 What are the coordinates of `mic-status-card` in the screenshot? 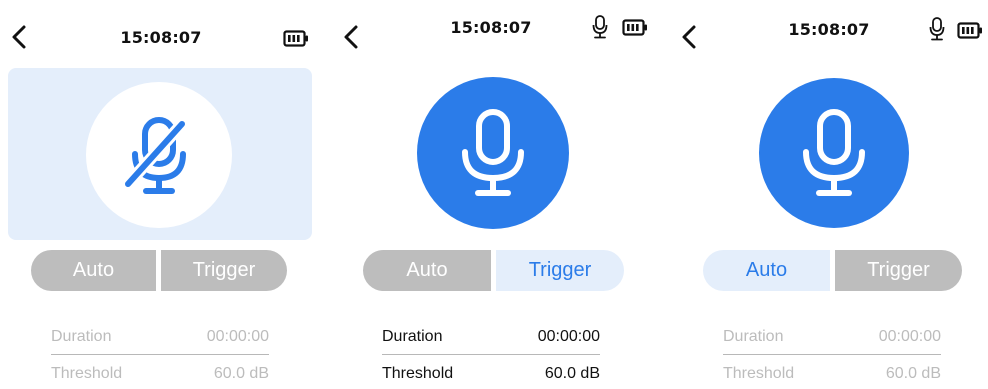 It's located at (160, 154).